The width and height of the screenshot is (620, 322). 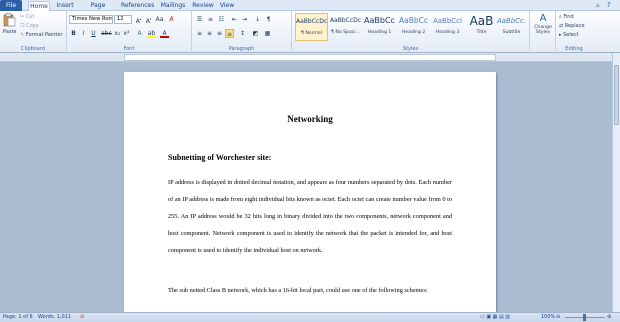 I want to click on minimize-ribbon-icon: ▵, so click(x=598, y=5).